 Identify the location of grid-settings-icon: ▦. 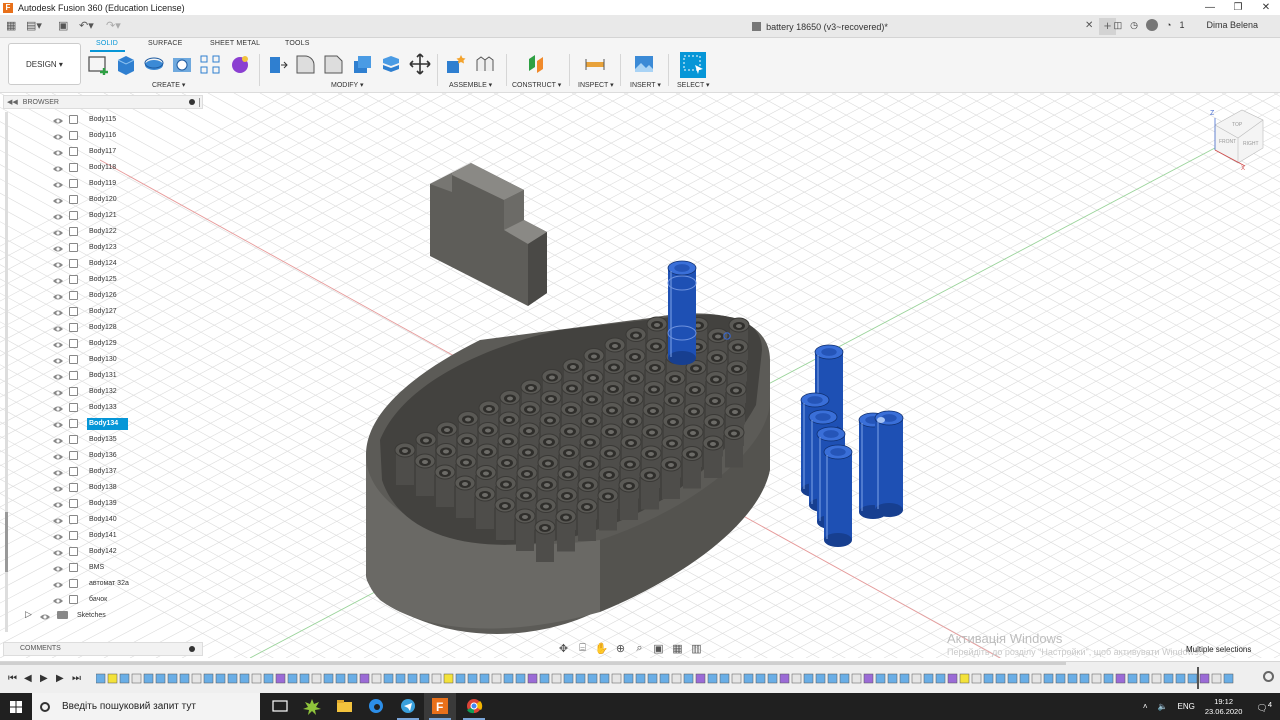
(677, 648).